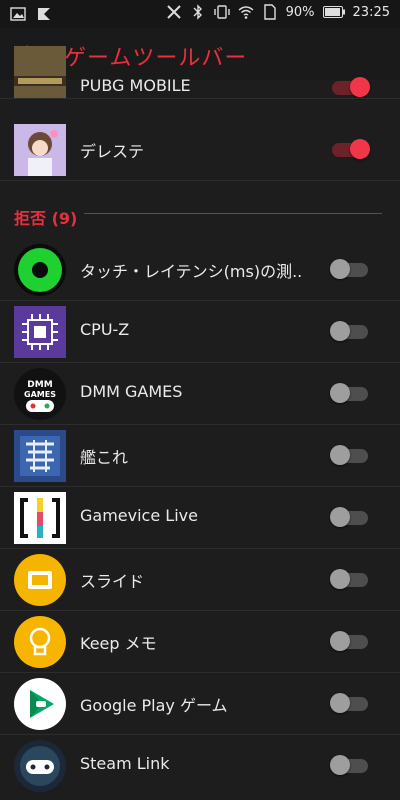 The image size is (400, 800). Describe the element at coordinates (40, 332) in the screenshot. I see `cpu-z-icon` at that location.